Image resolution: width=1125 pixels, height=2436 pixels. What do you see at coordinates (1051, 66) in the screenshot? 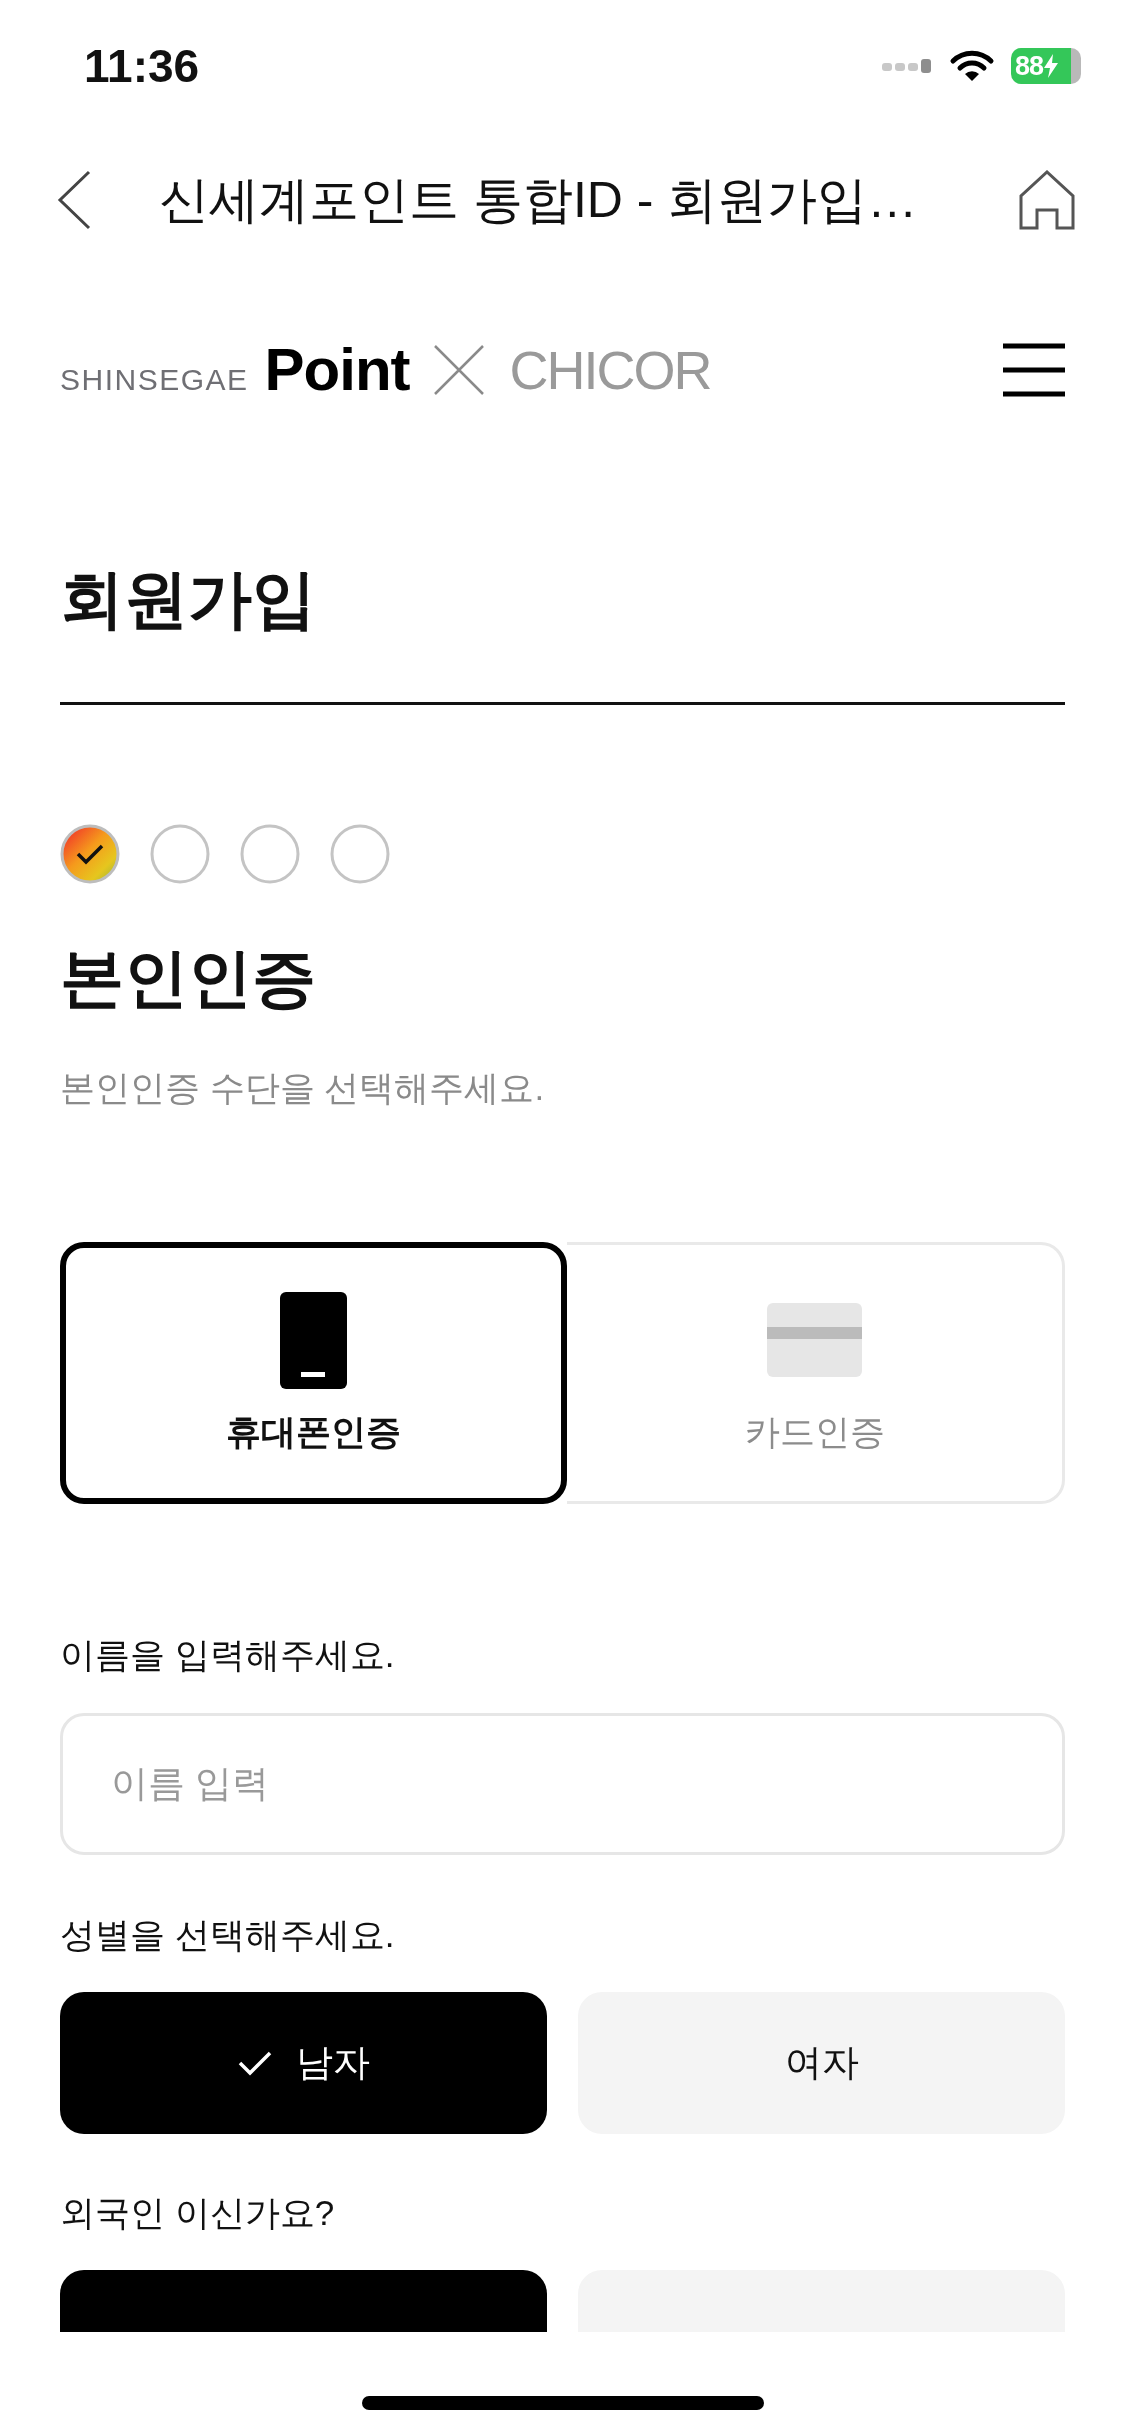
I see `bolt-icon` at bounding box center [1051, 66].